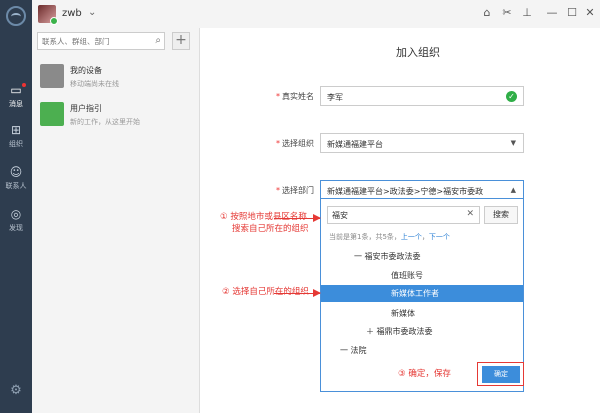 The image size is (600, 413). Describe the element at coordinates (16, 16) in the screenshot. I see `app-logo-icon` at that location.